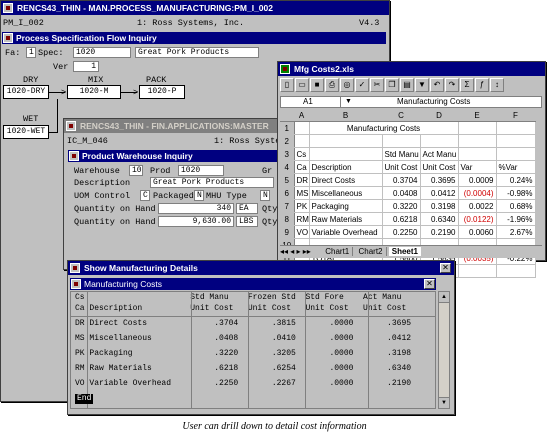 The image size is (549, 438). Describe the element at coordinates (401, 115) in the screenshot. I see `column-header: C` at that location.